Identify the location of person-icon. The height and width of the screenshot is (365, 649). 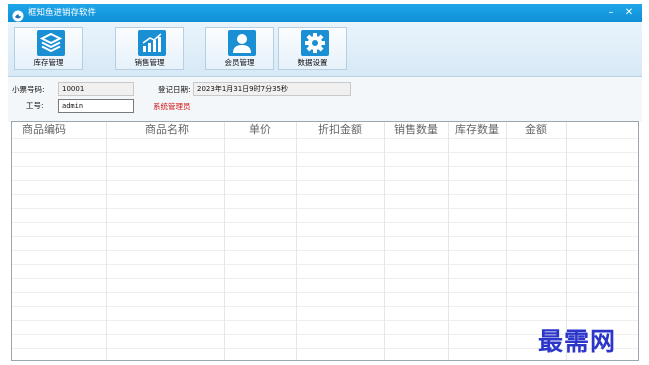
(242, 43).